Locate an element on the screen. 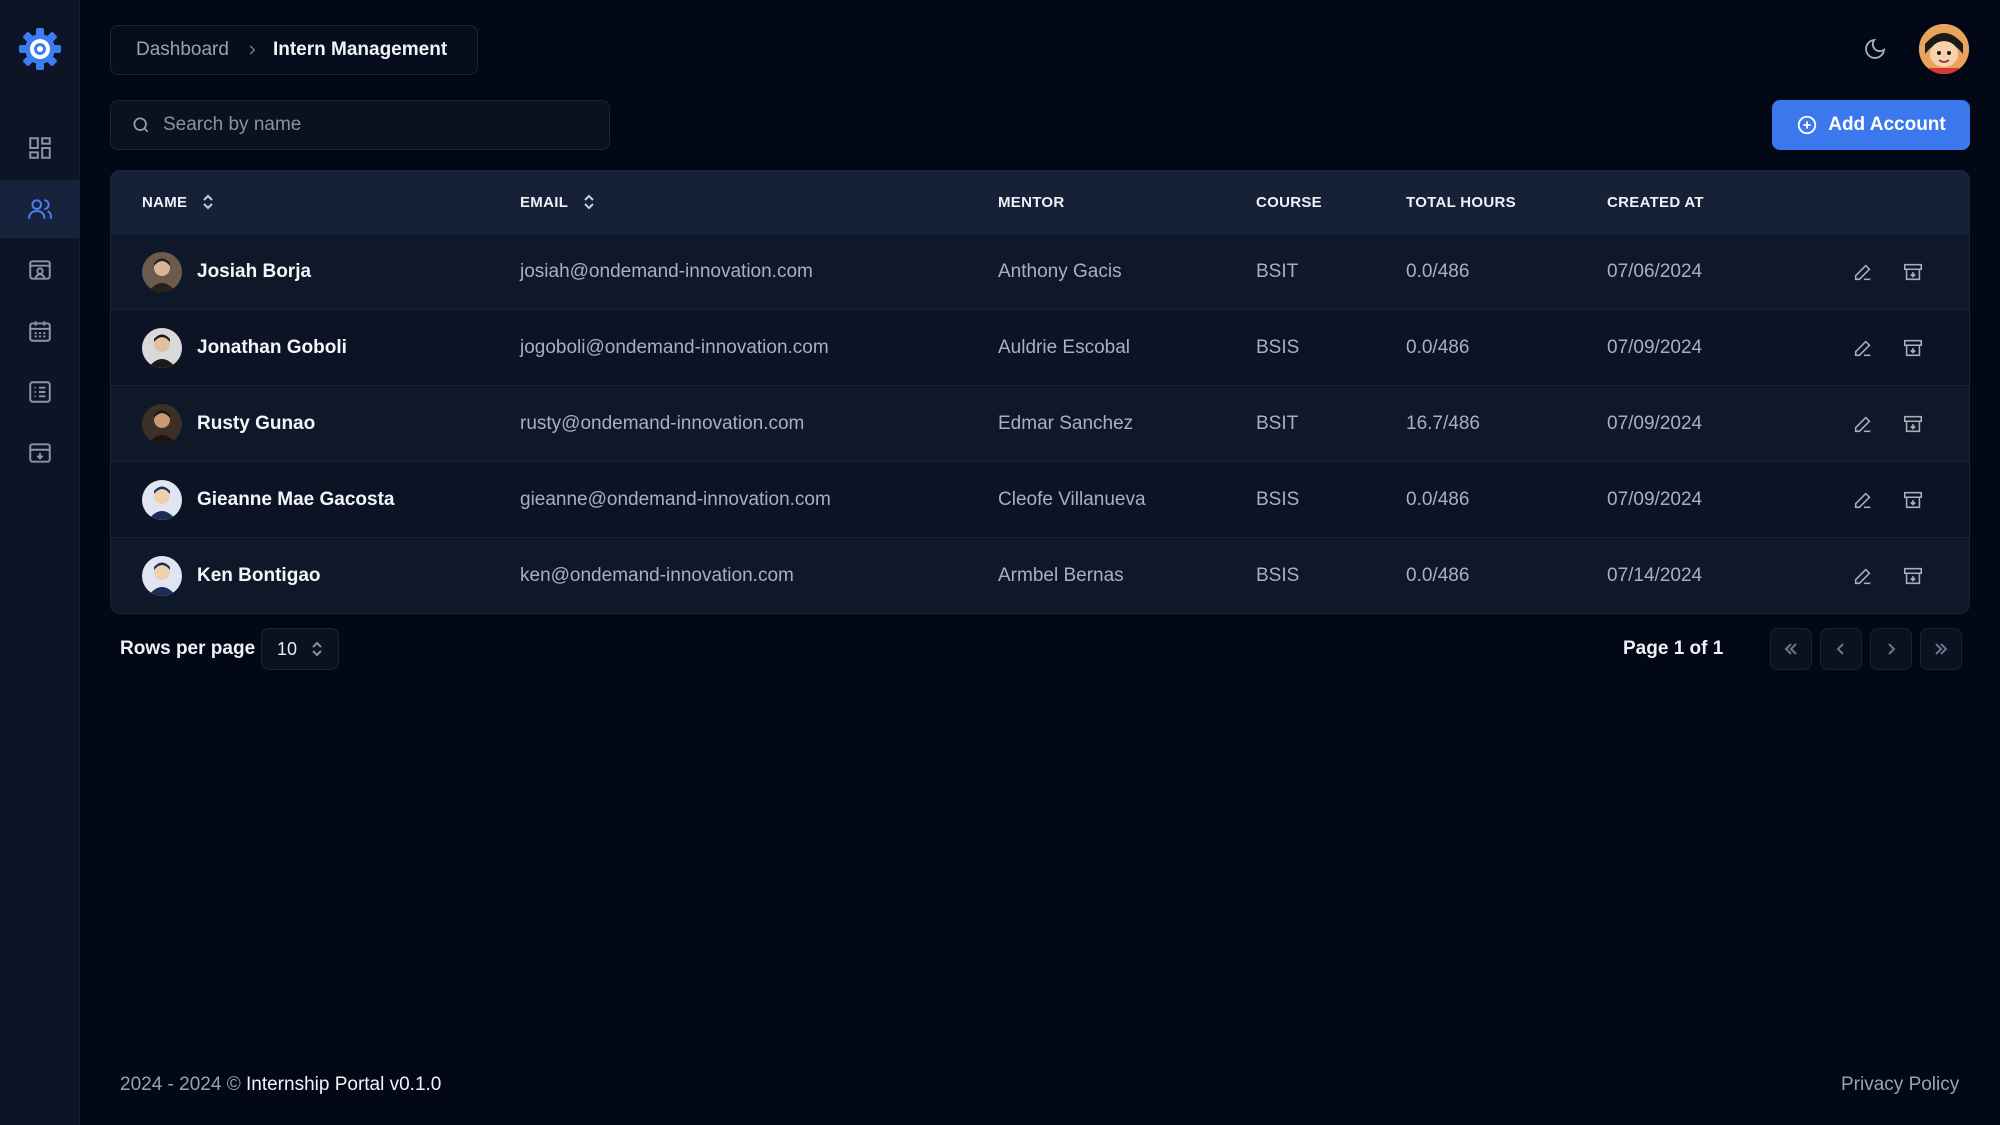  next-page-button is located at coordinates (1891, 649).